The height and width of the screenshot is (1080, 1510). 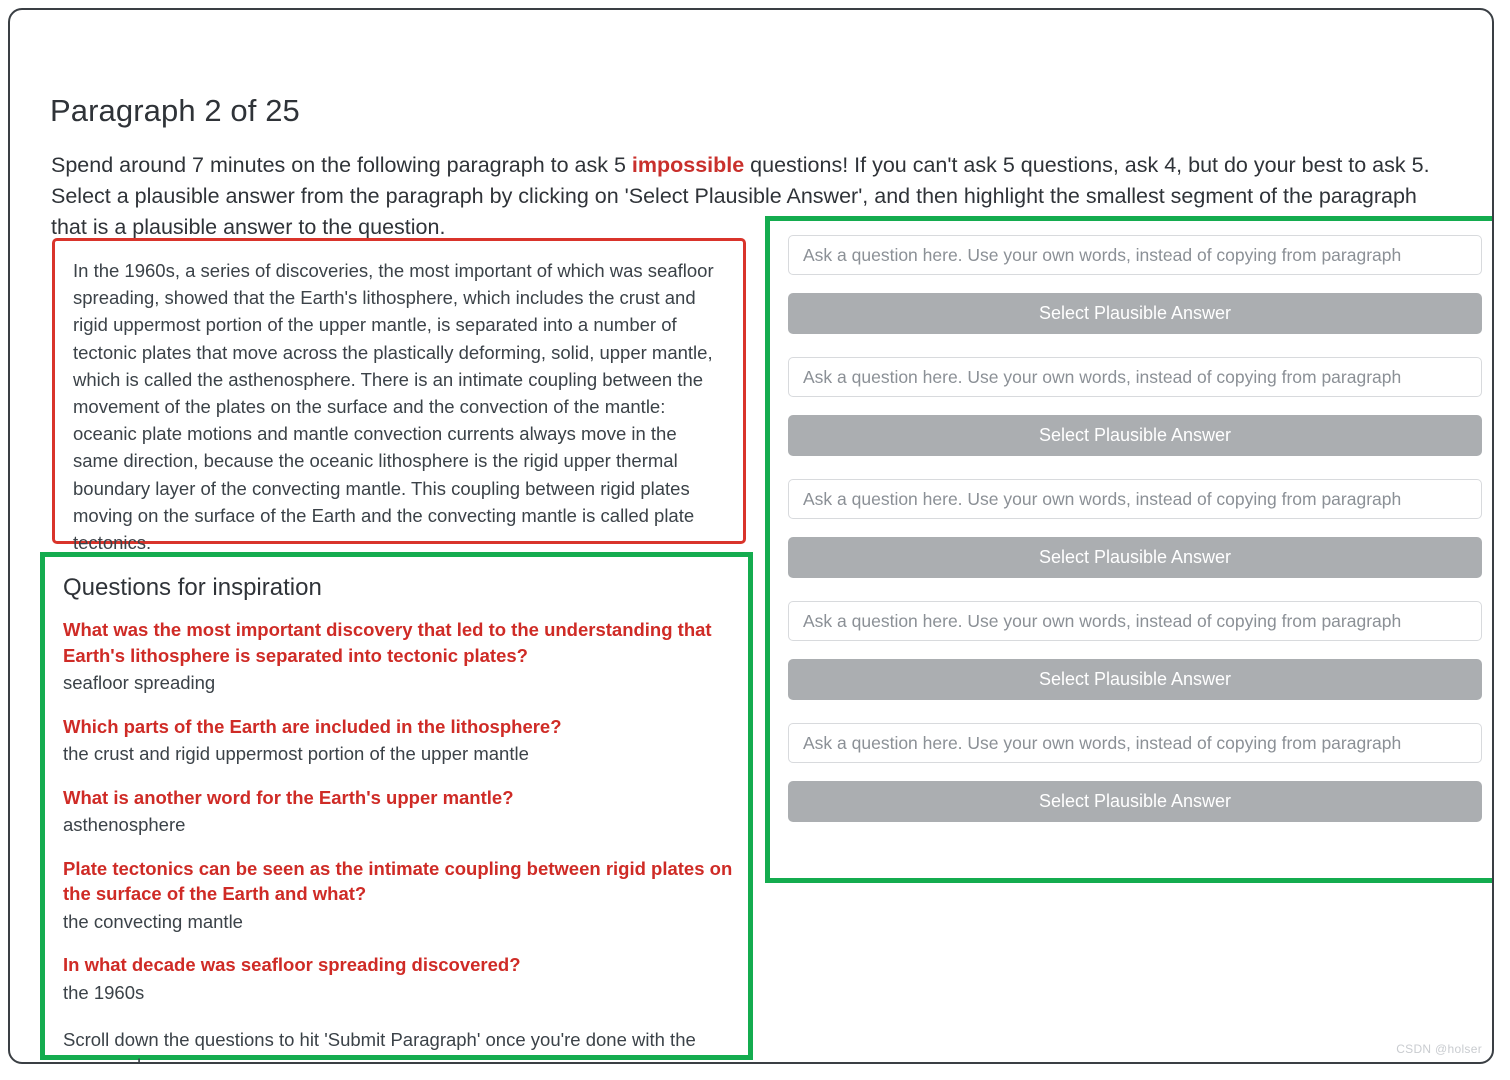 What do you see at coordinates (104, 992) in the screenshot?
I see `inspiration-answer: the 1960s` at bounding box center [104, 992].